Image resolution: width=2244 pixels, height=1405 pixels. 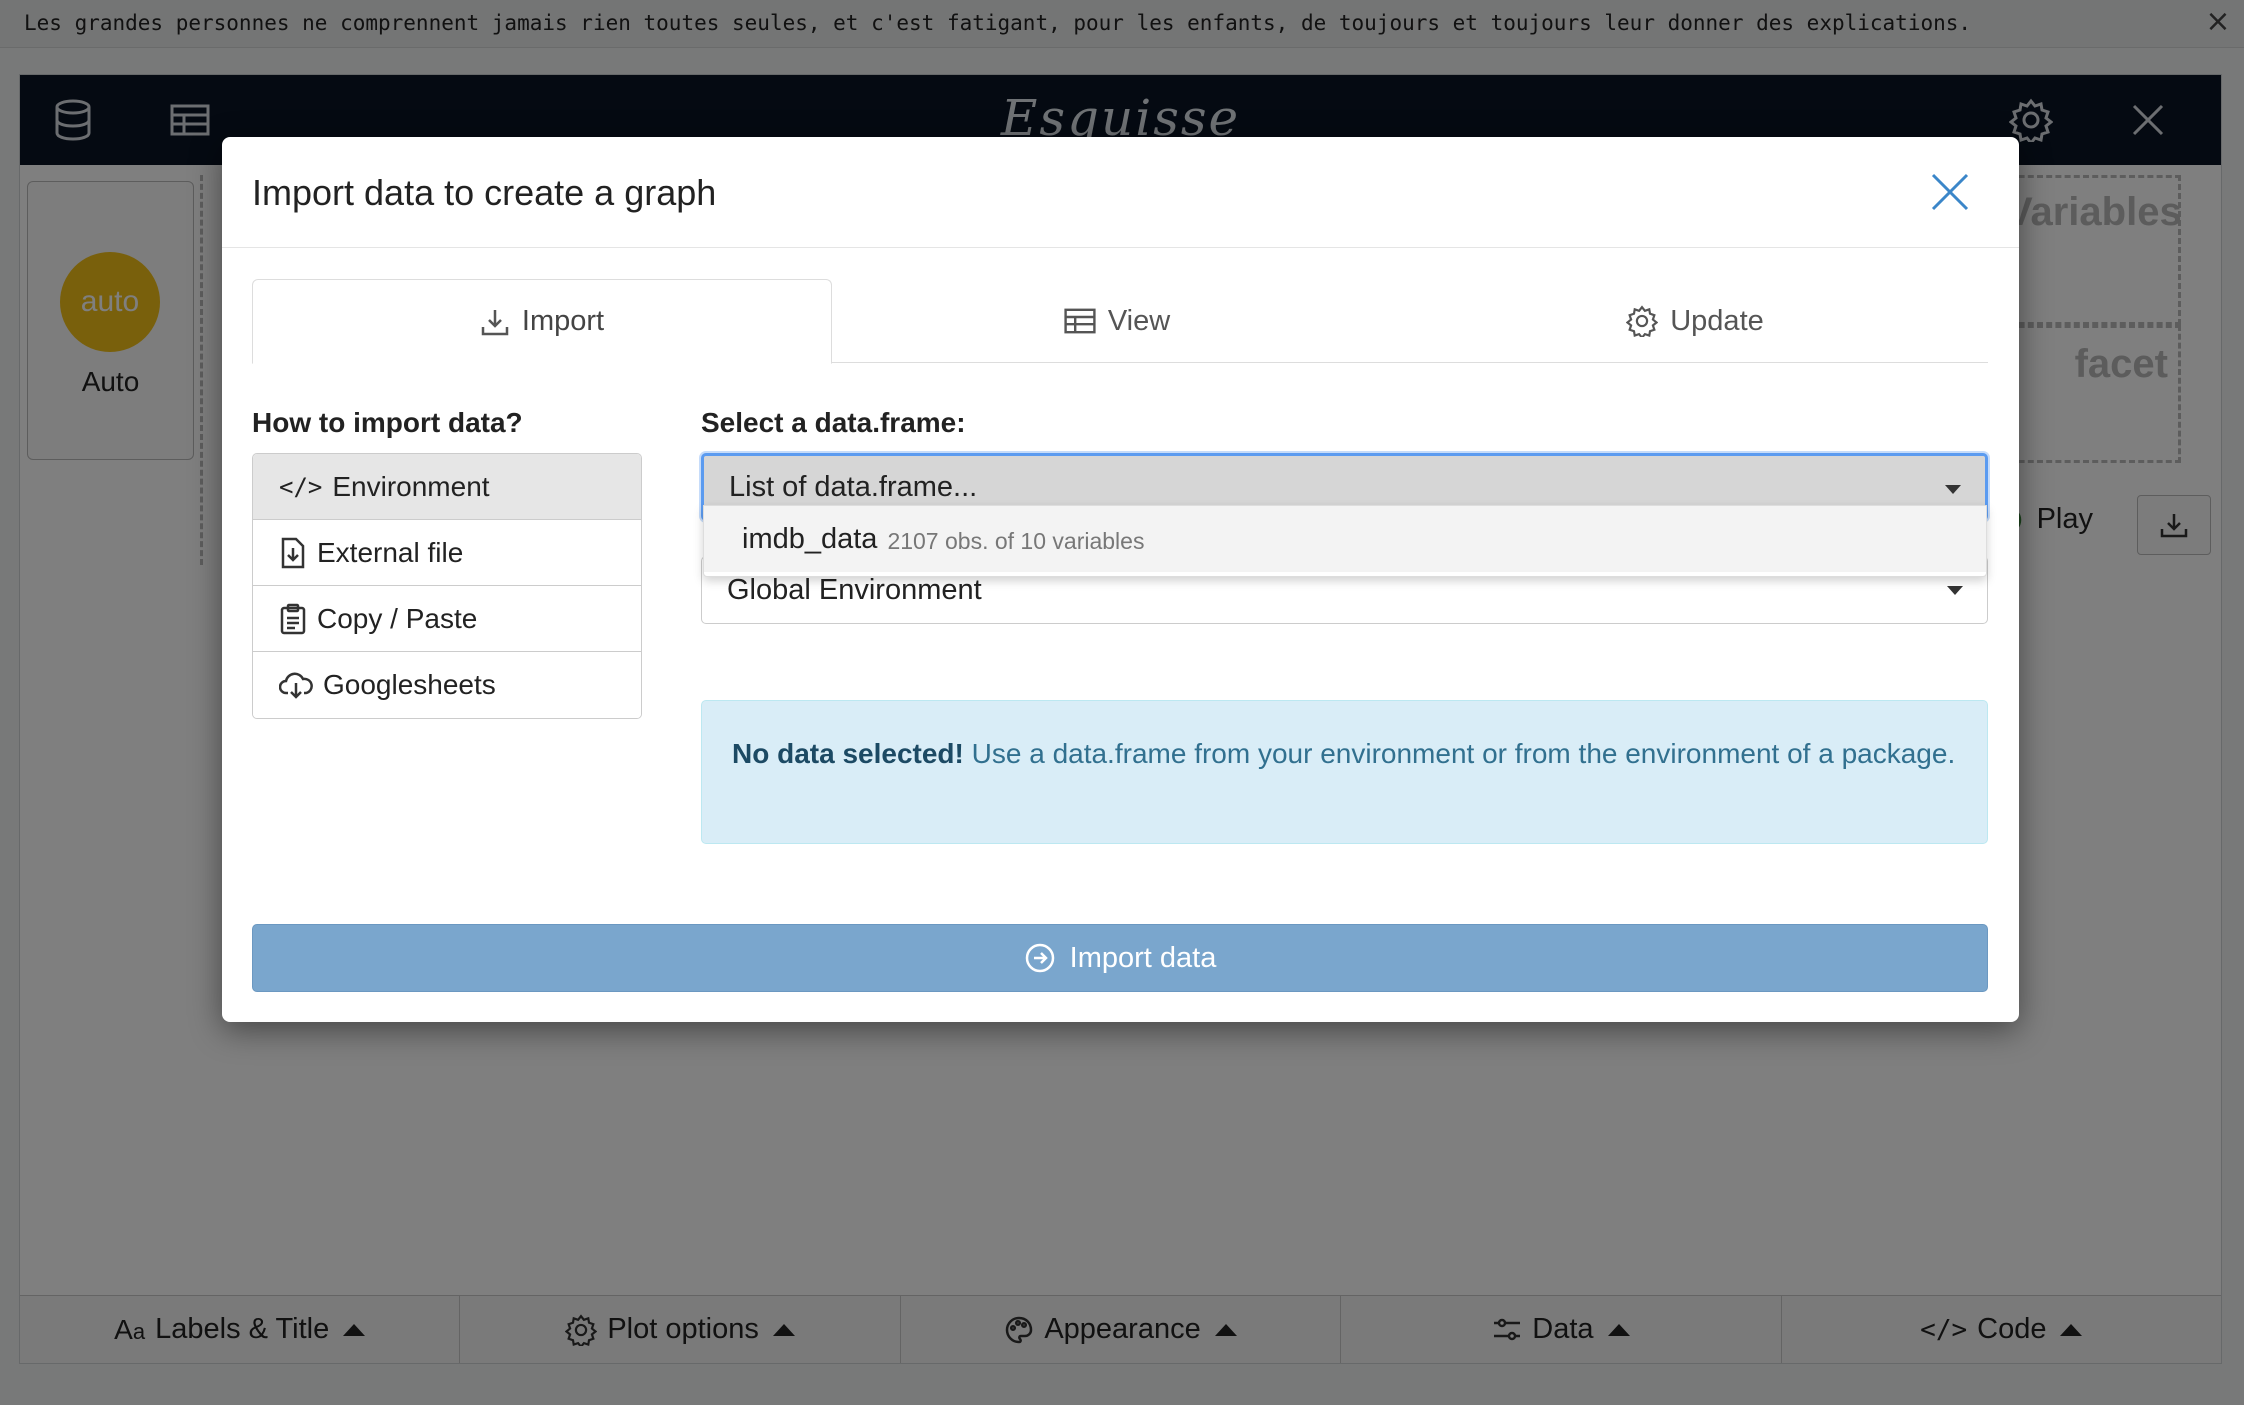 What do you see at coordinates (1120, 192) in the screenshot?
I see `modal-header: Import data to create a graph` at bounding box center [1120, 192].